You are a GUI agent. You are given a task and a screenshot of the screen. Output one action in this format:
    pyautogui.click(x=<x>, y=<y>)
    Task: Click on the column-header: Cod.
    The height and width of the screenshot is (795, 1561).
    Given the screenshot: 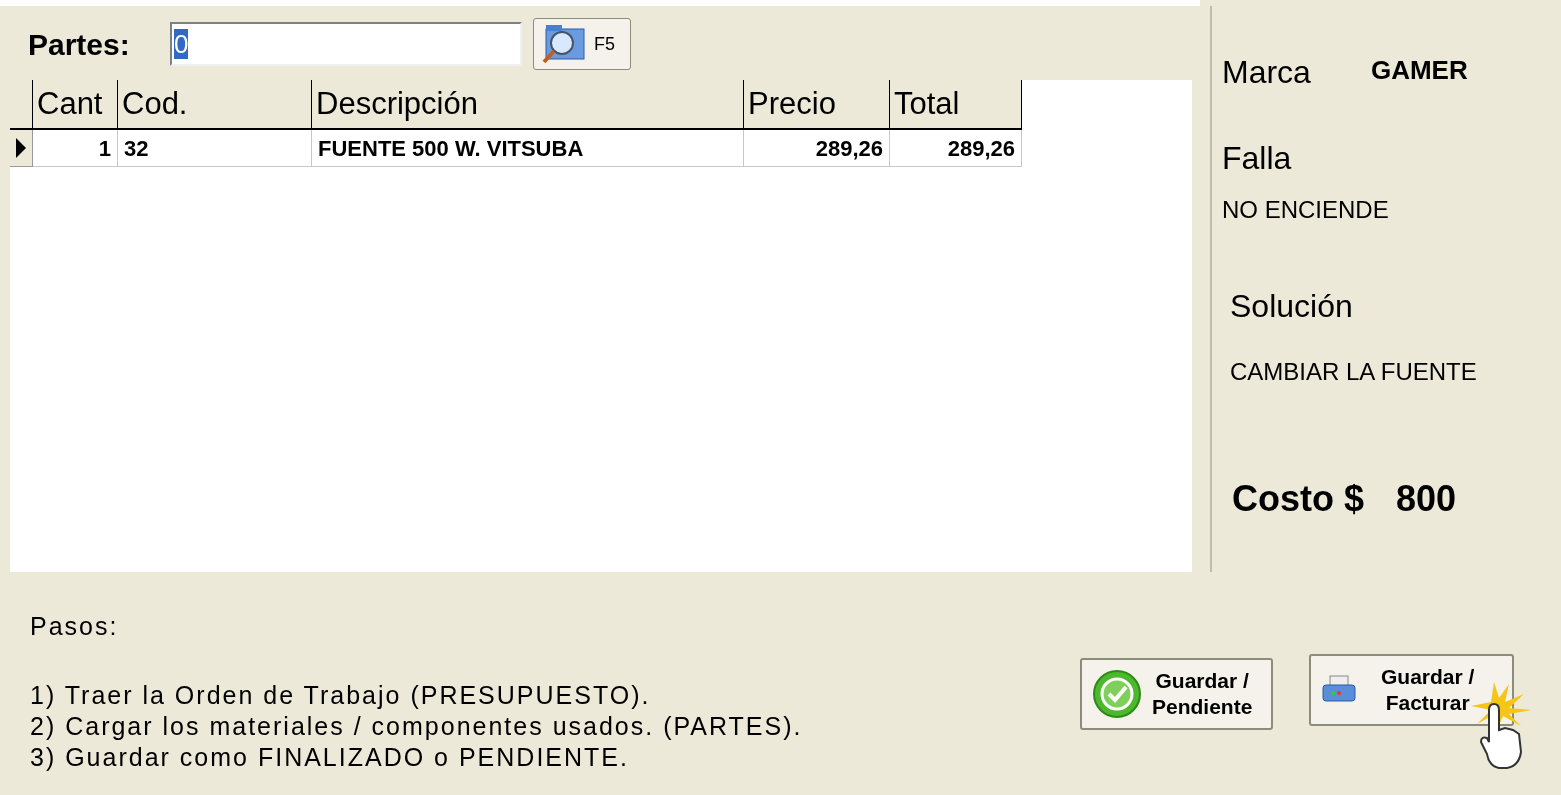 What is the action you would take?
    pyautogui.click(x=215, y=105)
    